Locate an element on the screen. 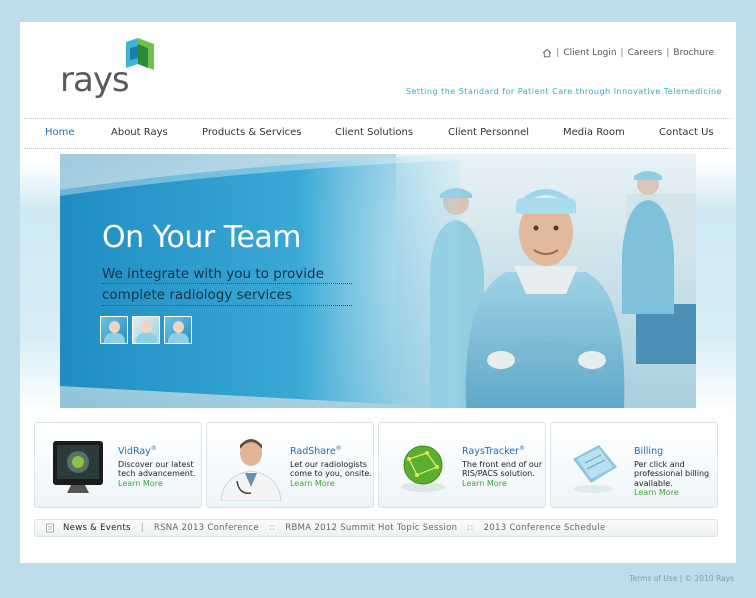 The height and width of the screenshot is (598, 756). nav-media-room: Media Room is located at coordinates (594, 132).